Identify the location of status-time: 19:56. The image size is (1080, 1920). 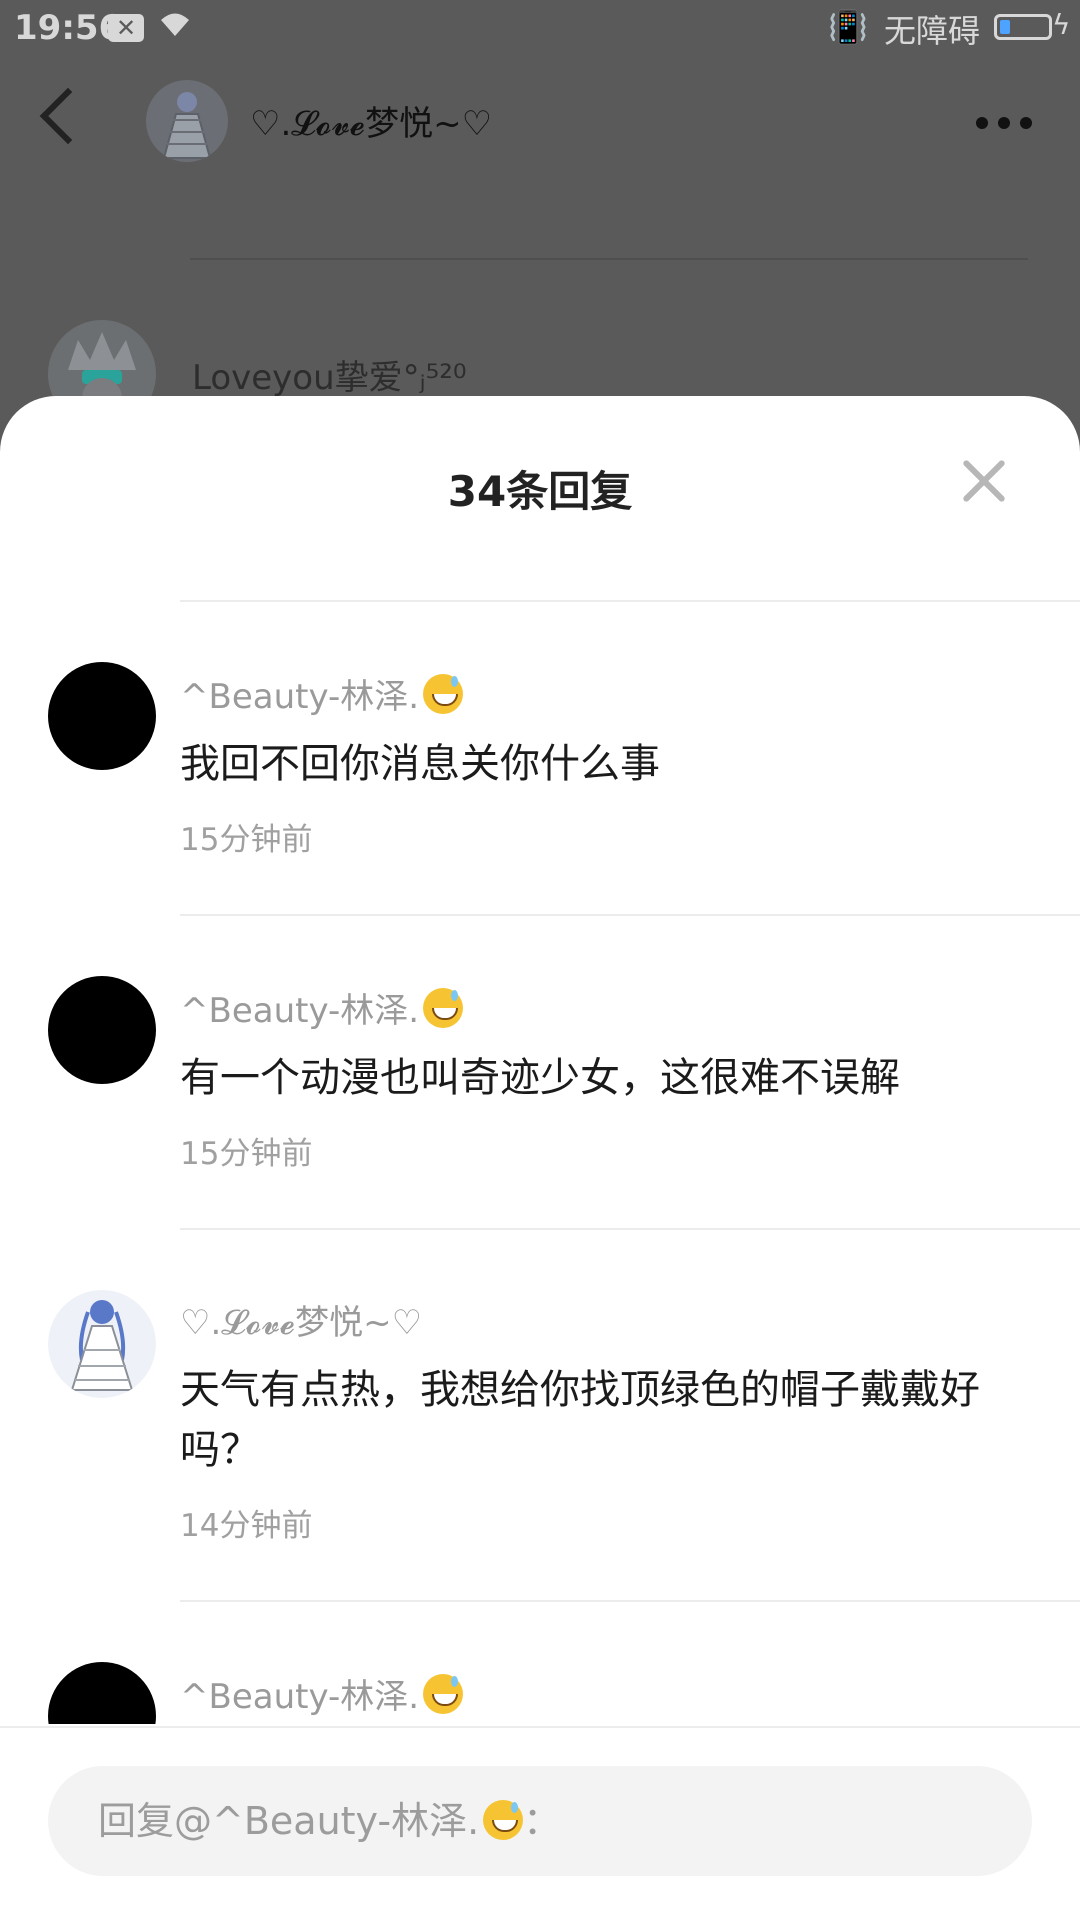
(68, 28).